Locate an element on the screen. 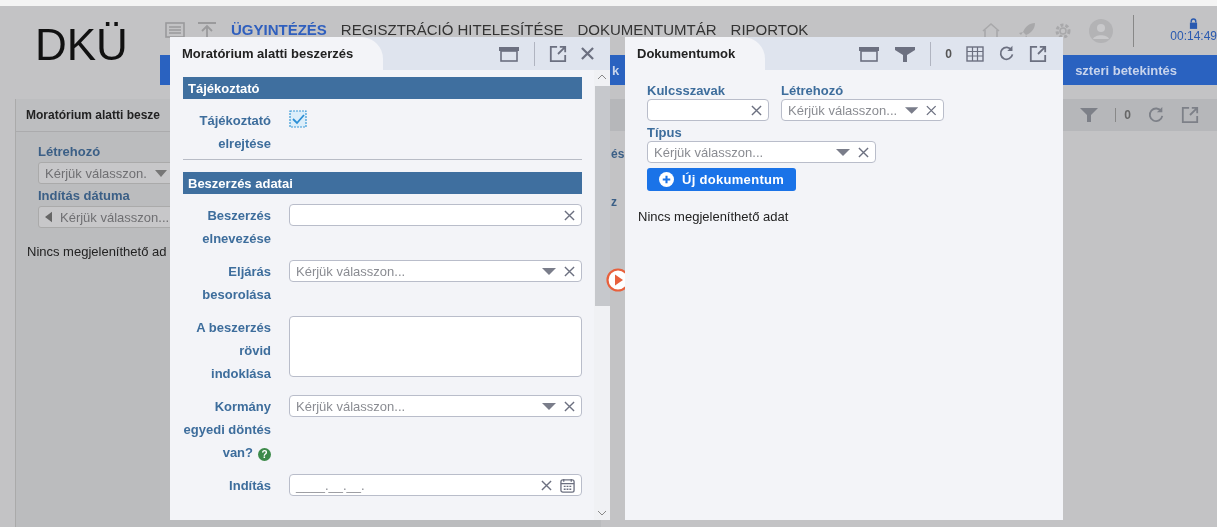 The height and width of the screenshot is (527, 1217). window-title: Moratórium alatti beszerzés is located at coordinates (277, 53).